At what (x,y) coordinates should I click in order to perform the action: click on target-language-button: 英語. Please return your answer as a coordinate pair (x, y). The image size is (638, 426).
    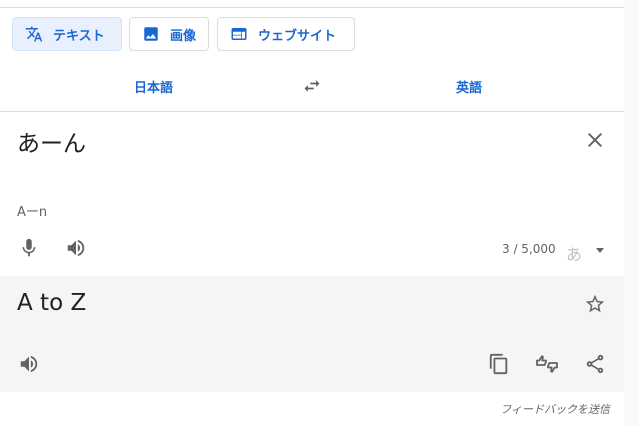
    Looking at the image, I should click on (469, 86).